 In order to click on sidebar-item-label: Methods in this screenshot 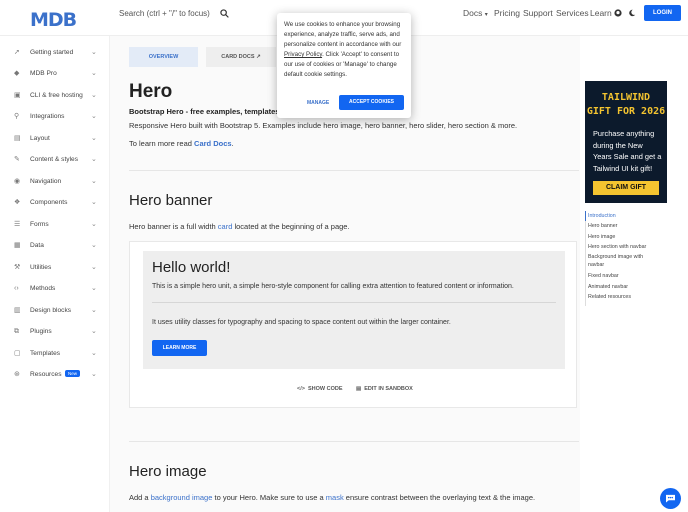, I will do `click(43, 288)`.